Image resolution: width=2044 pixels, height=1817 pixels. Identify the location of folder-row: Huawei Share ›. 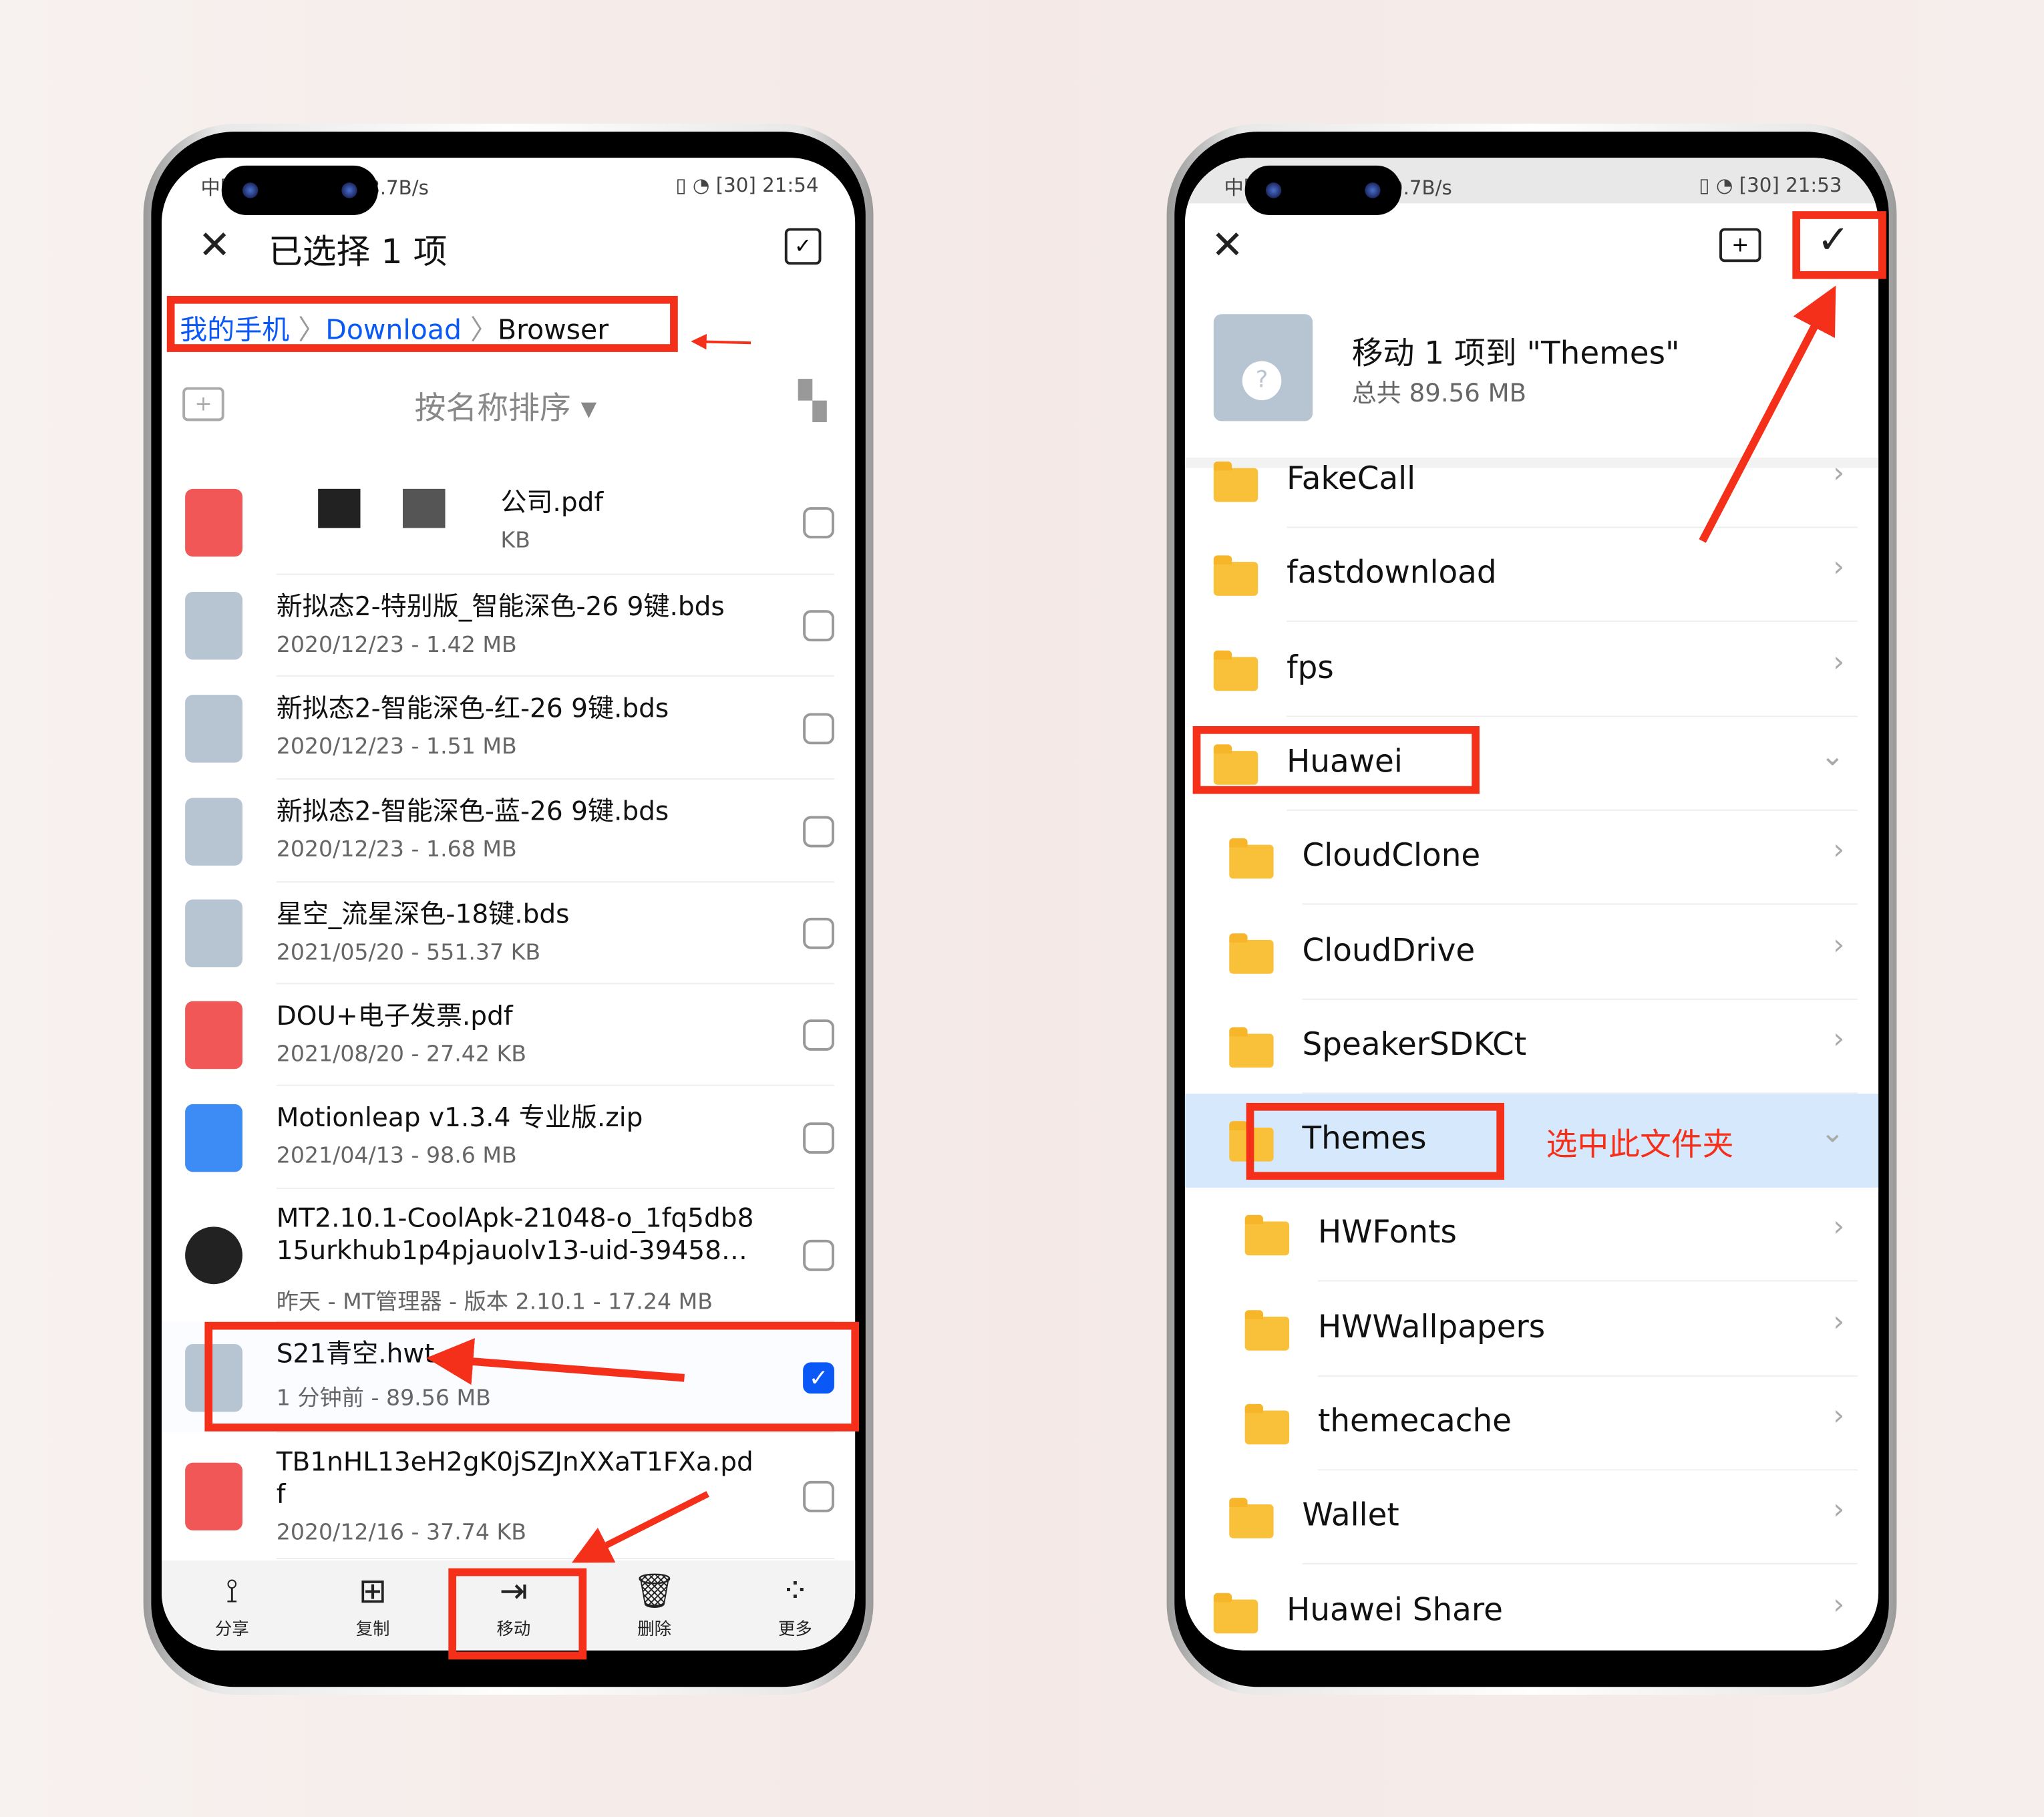
(1531, 1608).